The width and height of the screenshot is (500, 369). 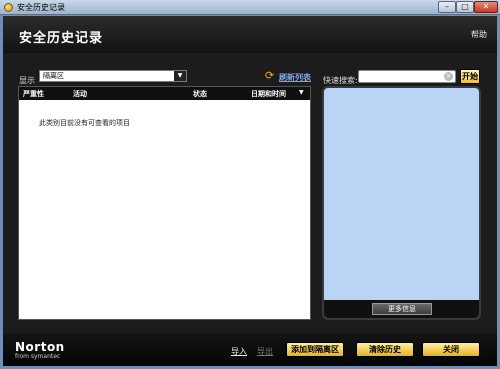 What do you see at coordinates (53, 76) in the screenshot?
I see `category-select-value: 隔离区` at bounding box center [53, 76].